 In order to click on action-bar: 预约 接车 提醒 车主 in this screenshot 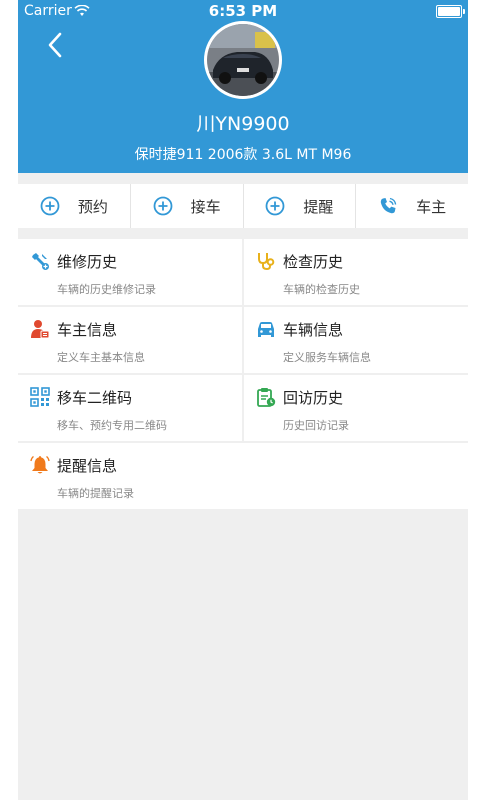, I will do `click(243, 206)`.